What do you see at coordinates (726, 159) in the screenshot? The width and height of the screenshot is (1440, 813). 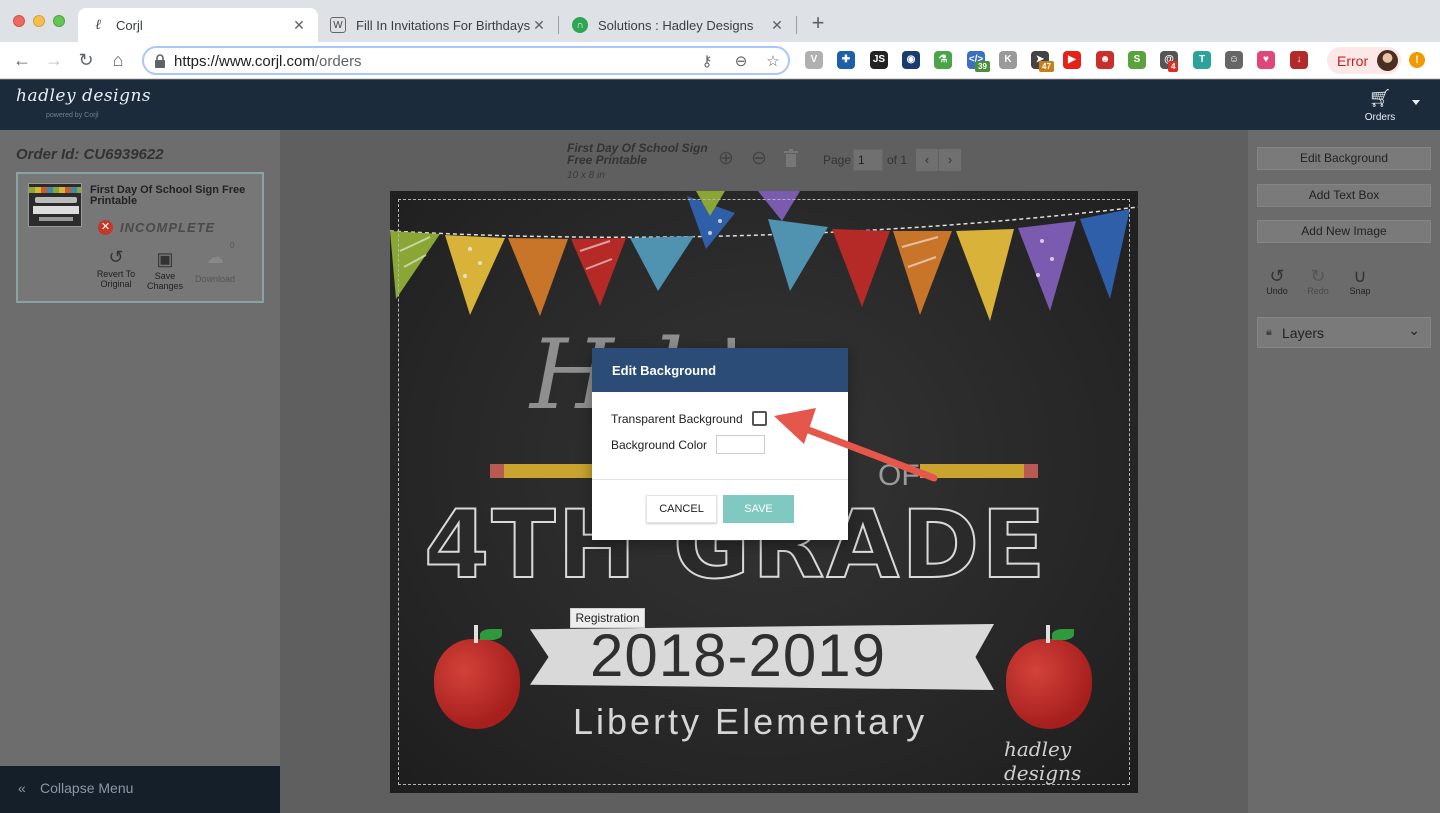 I see `zoom-in-icon: ⊕` at bounding box center [726, 159].